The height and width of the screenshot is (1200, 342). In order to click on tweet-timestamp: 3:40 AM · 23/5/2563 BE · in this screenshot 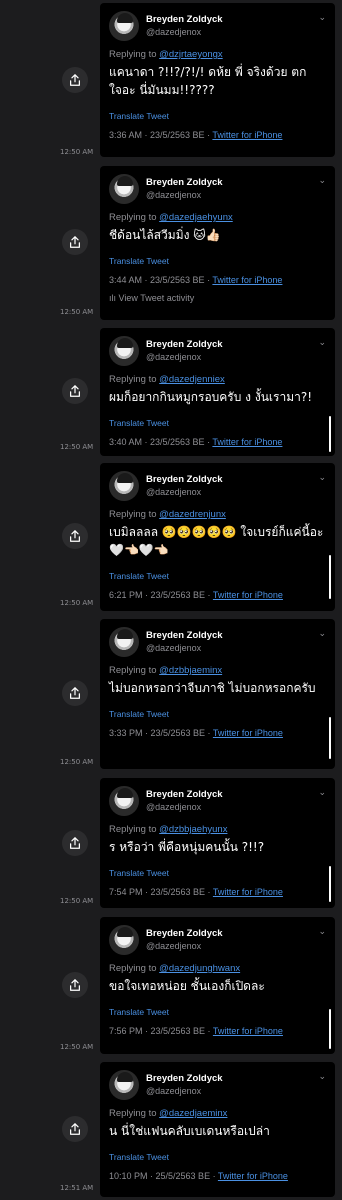, I will do `click(161, 442)`.